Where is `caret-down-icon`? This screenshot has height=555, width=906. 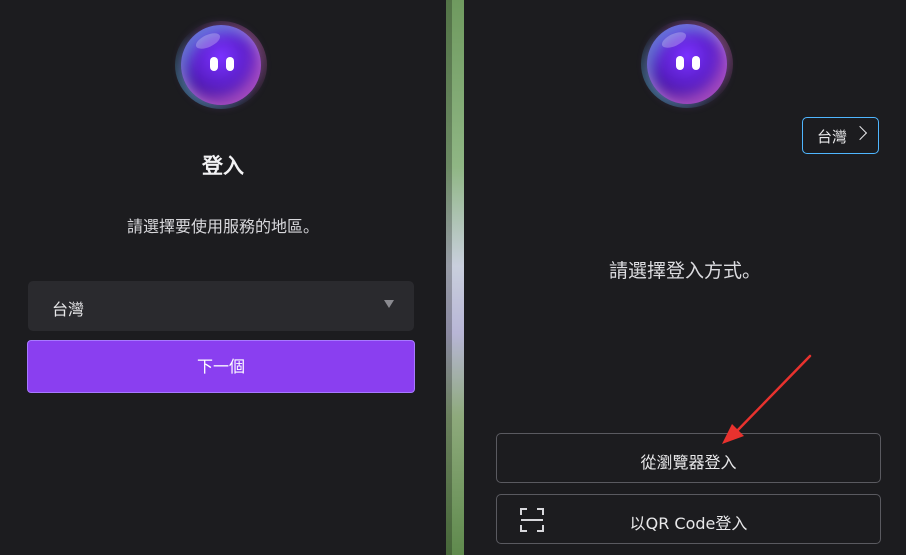
caret-down-icon is located at coordinates (389, 304).